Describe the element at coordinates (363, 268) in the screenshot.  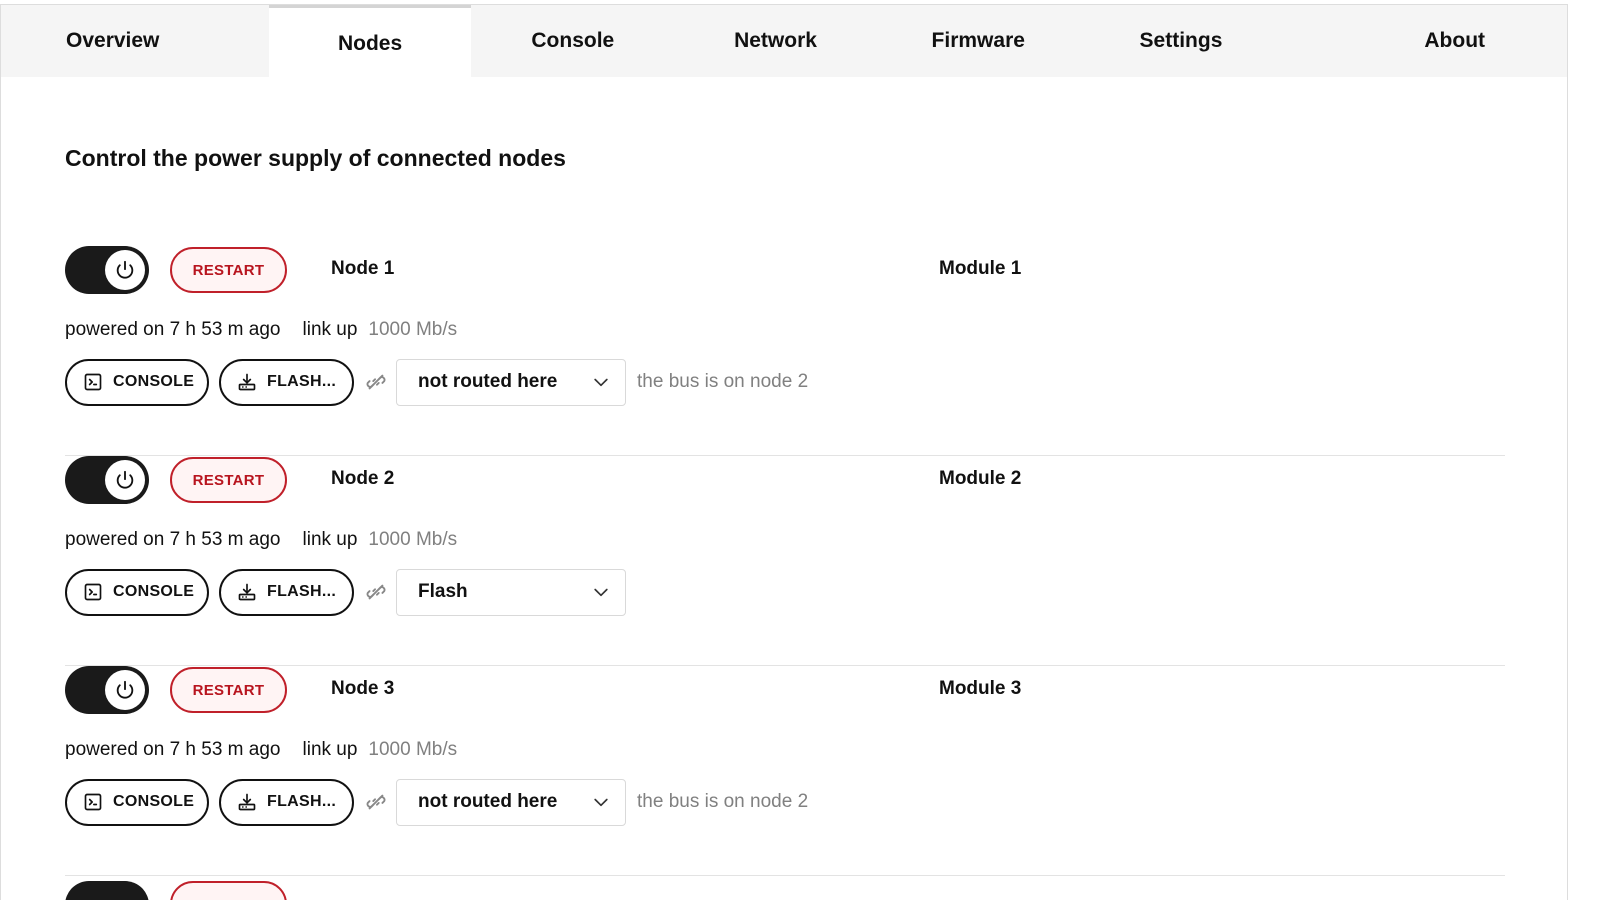
I see `node-name: Node 1` at that location.